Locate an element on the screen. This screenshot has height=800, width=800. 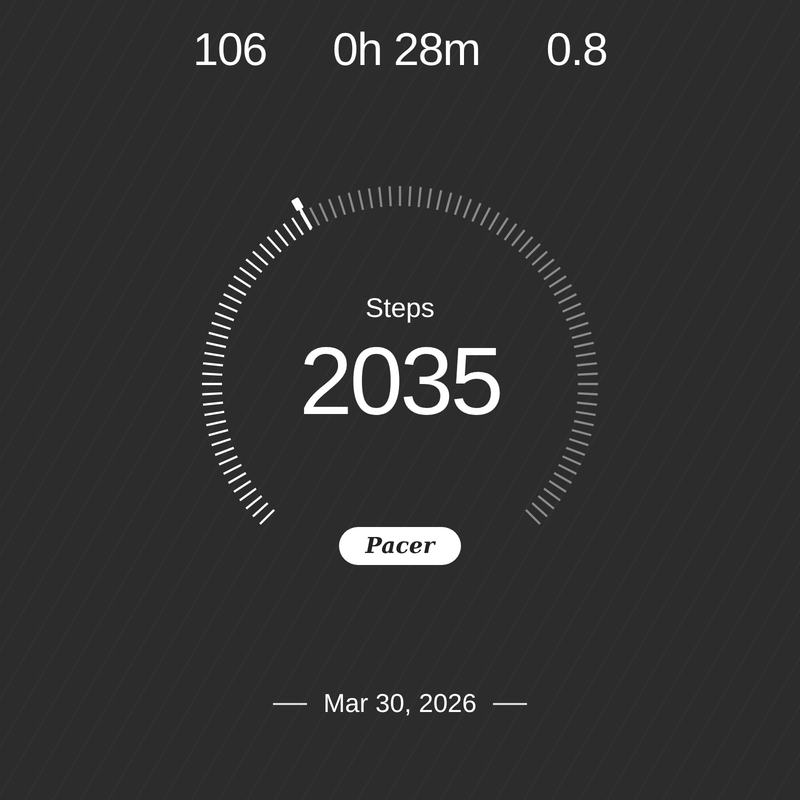
pacer-logo: Pacer is located at coordinates (400, 546).